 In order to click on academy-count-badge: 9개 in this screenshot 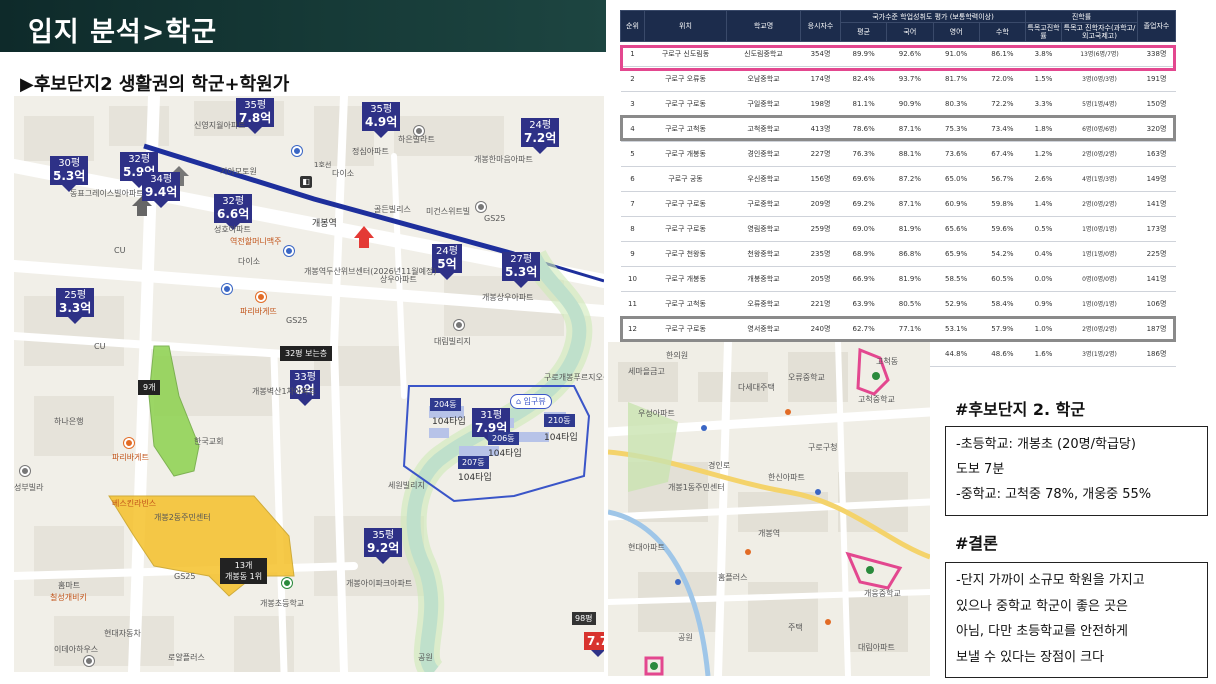, I will do `click(149, 387)`.